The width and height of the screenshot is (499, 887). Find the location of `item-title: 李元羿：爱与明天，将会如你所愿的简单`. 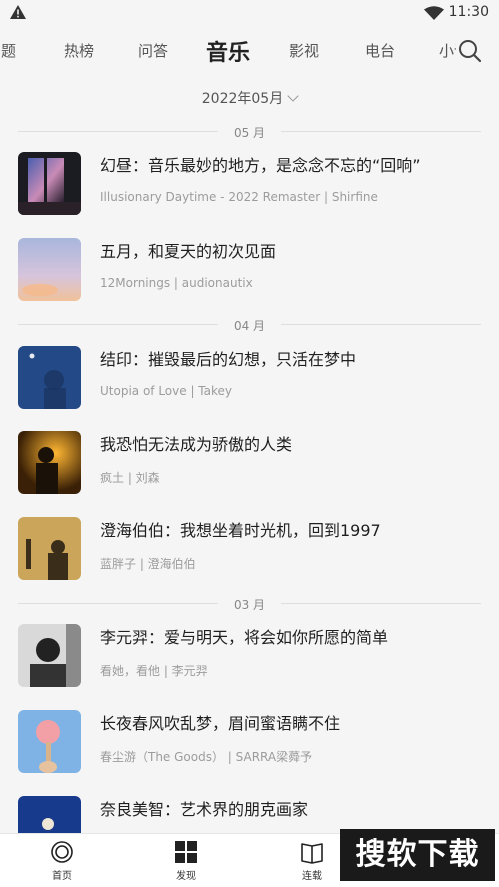

item-title: 李元羿：爱与明天，将会如你所愿的简单 is located at coordinates (244, 637).